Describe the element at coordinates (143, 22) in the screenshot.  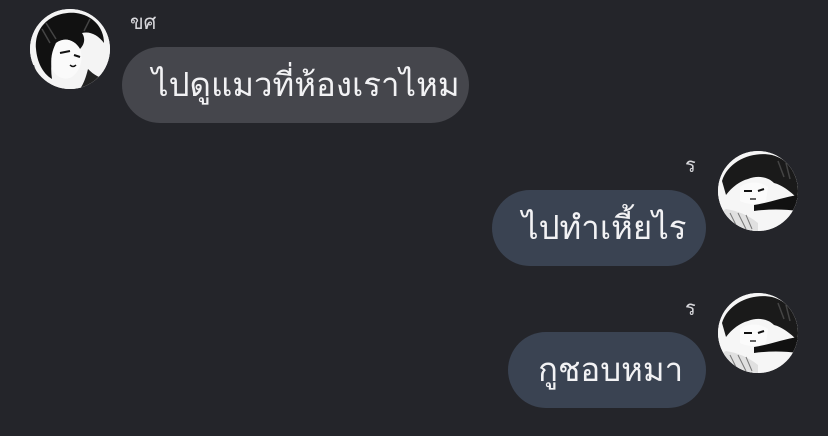
I see `sender-name: ขศ` at that location.